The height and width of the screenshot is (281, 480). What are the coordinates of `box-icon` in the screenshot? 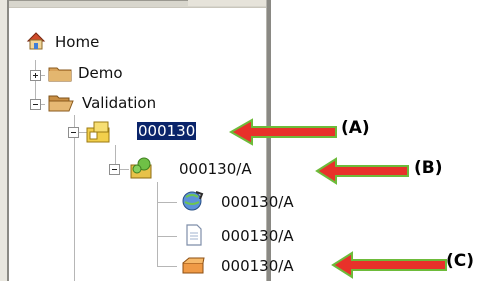 It's located at (193, 265).